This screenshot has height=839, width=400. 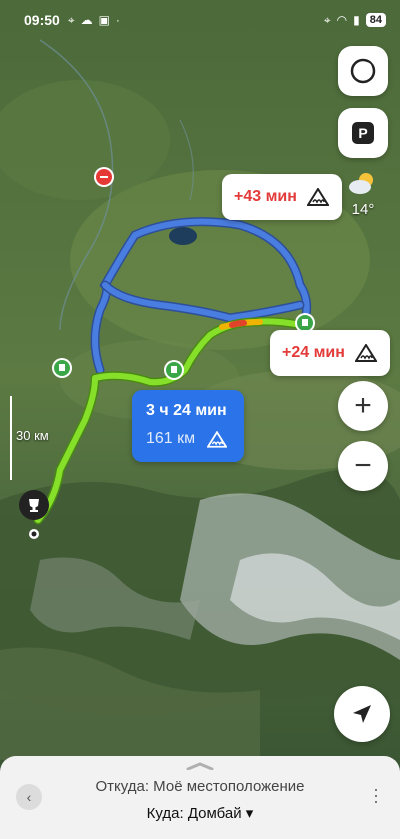 I want to click on from-location: Откуда: Моё местоположение, so click(x=200, y=786).